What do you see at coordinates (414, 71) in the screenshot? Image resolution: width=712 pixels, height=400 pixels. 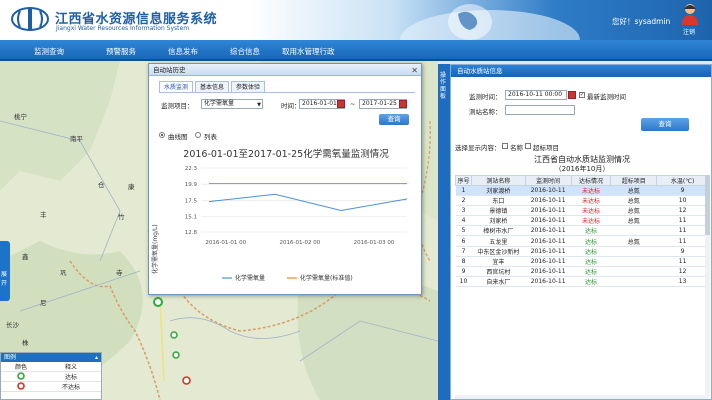 I see `close-icon: ✕` at bounding box center [414, 71].